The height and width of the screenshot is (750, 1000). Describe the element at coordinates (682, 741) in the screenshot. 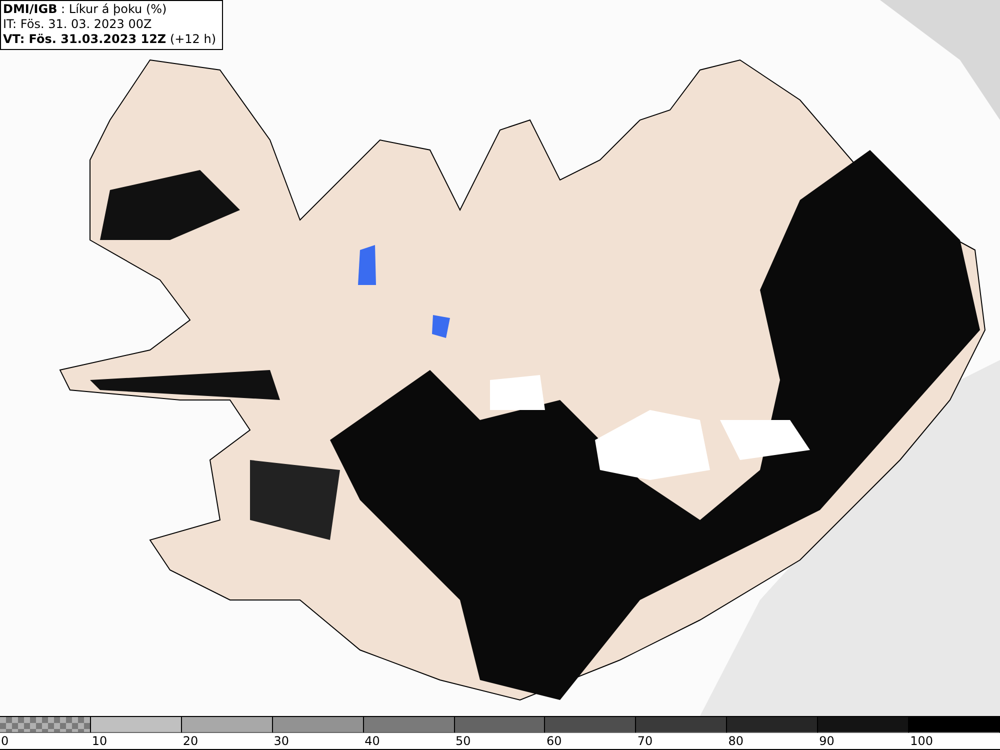

I see `legend-label: 70` at that location.